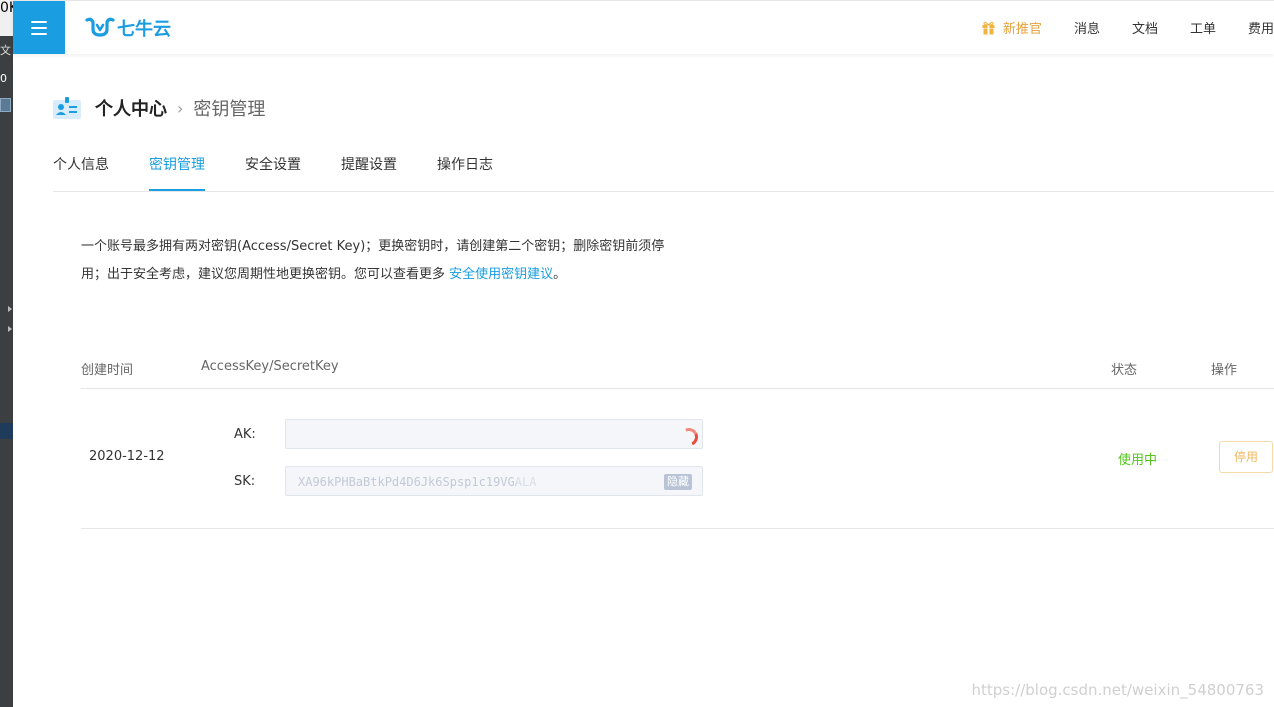 The width and height of the screenshot is (1274, 707). What do you see at coordinates (560, 274) in the screenshot?
I see `notice-text: 。` at bounding box center [560, 274].